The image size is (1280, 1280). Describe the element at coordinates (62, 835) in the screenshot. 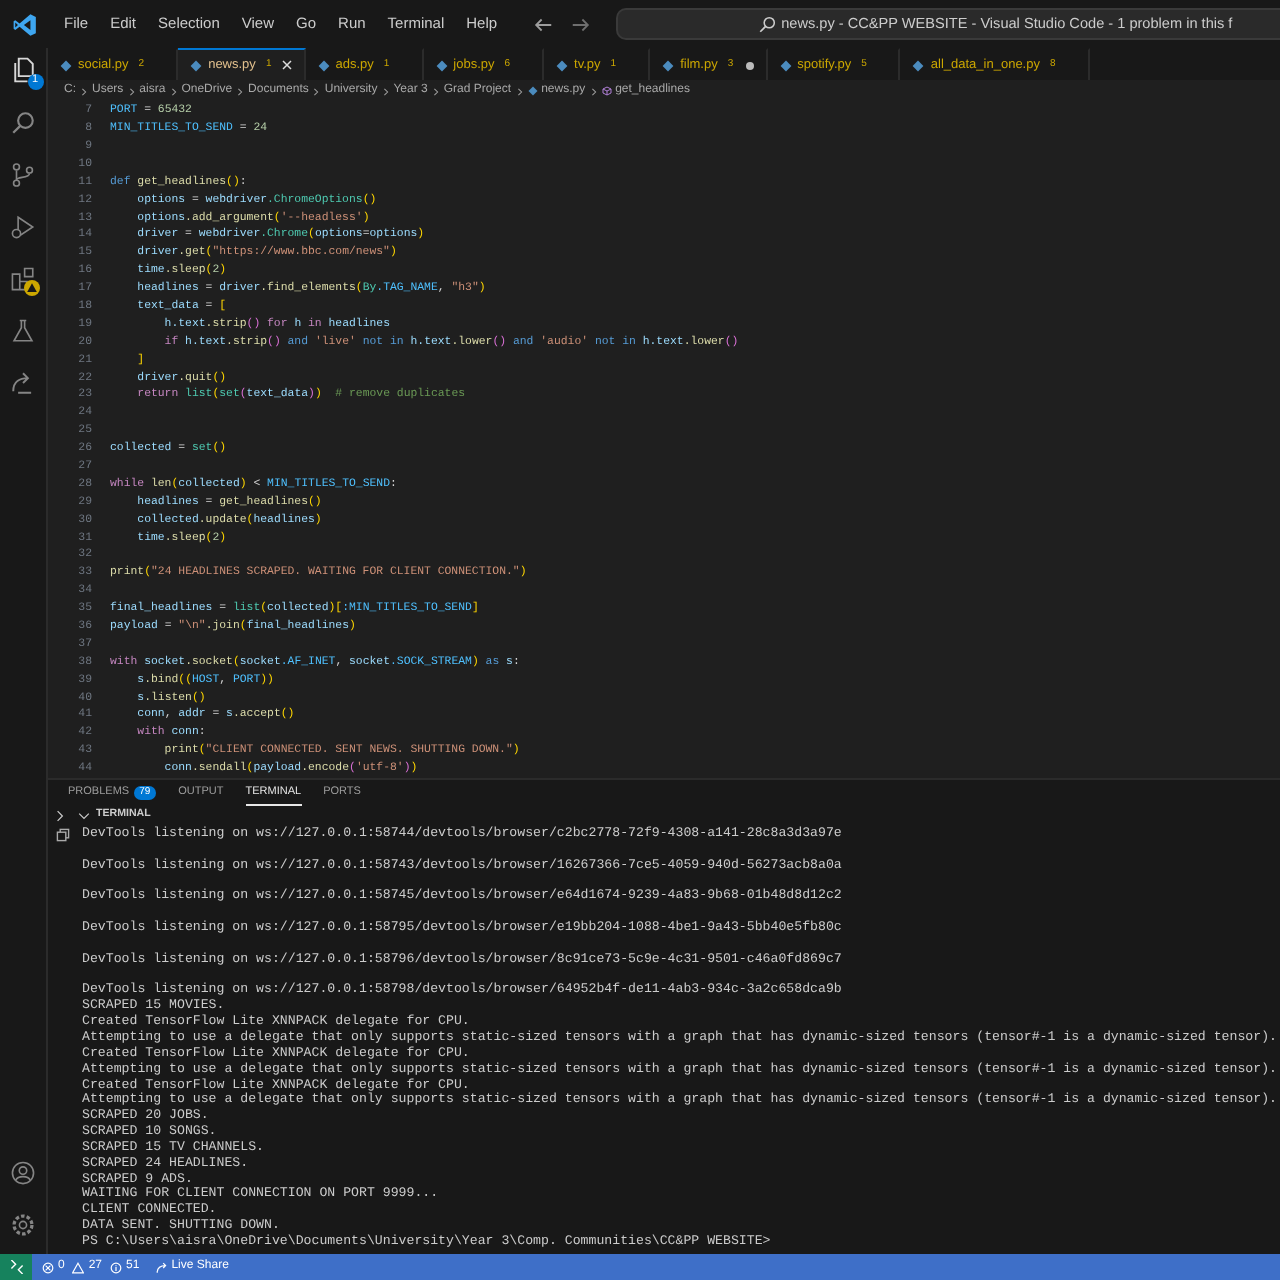

I see `terminal-icon` at that location.